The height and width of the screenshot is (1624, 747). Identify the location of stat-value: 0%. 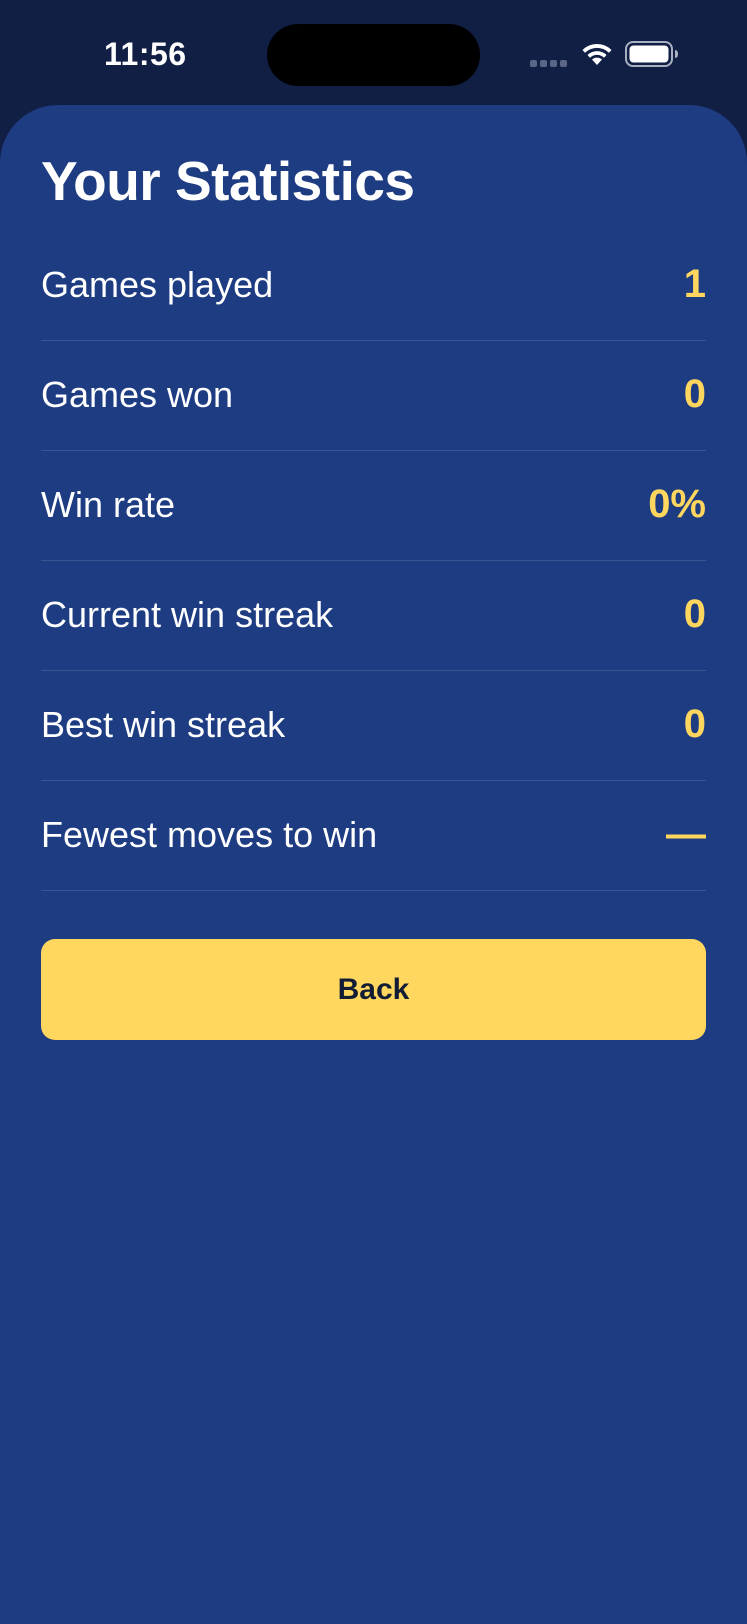
(677, 504).